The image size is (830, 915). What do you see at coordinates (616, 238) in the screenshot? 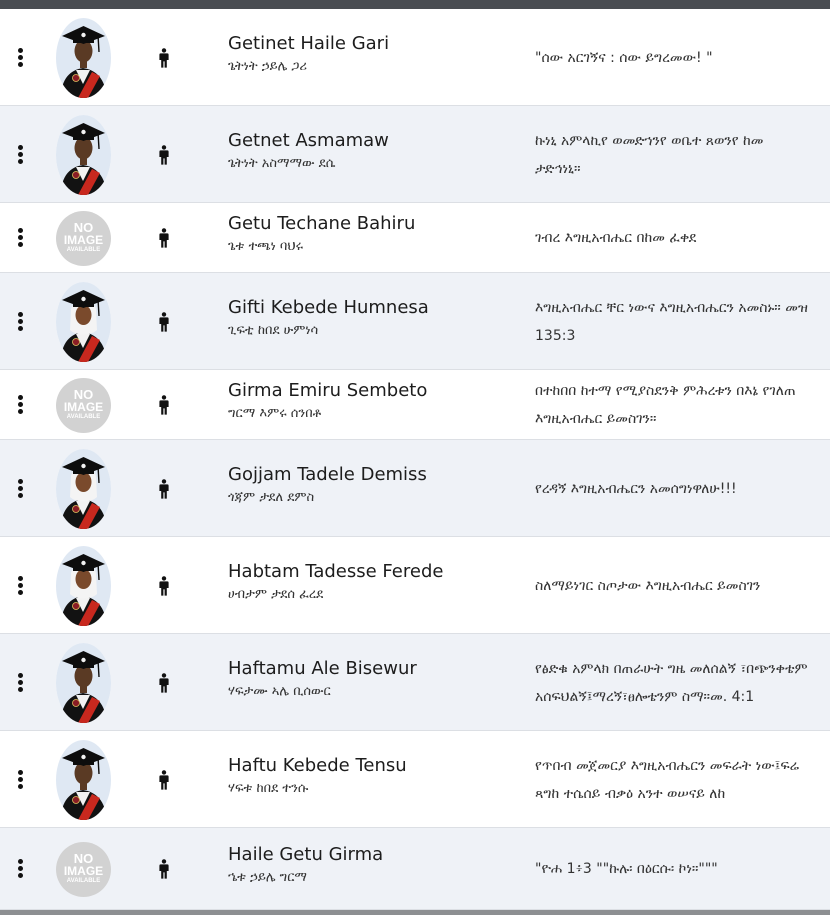
I see `graduate-quote: ገብረ እግዚአብሔር በከመ ፈቀደ` at bounding box center [616, 238].